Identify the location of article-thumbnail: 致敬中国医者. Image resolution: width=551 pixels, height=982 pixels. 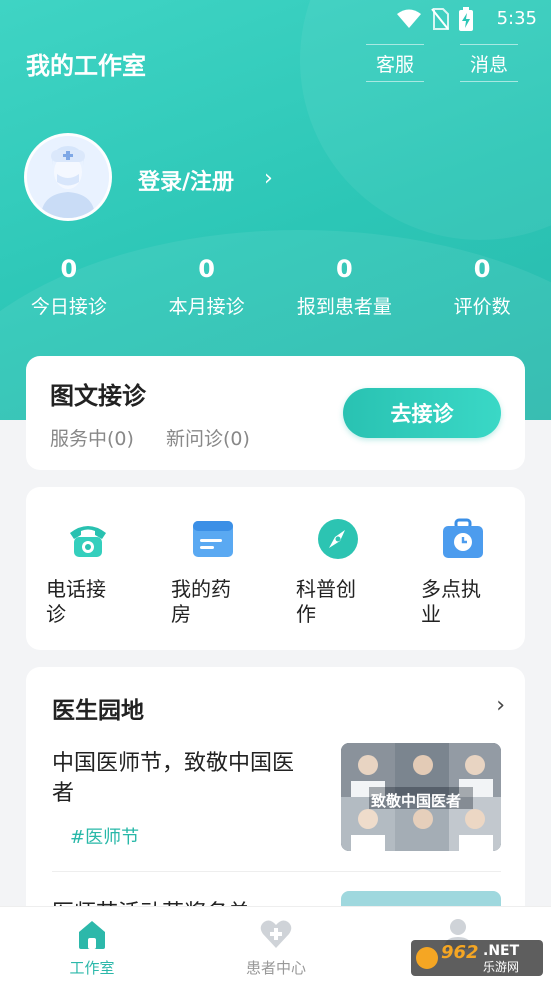
(421, 797).